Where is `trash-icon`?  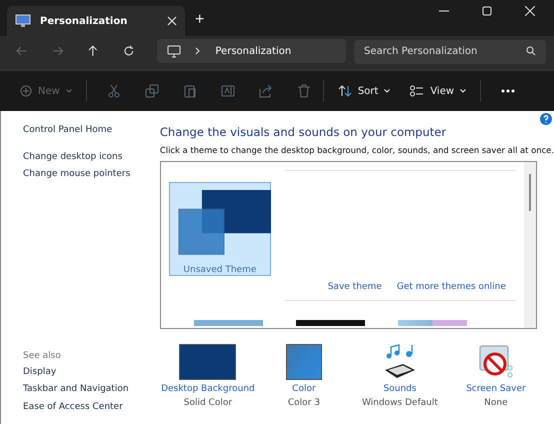
trash-icon is located at coordinates (303, 91).